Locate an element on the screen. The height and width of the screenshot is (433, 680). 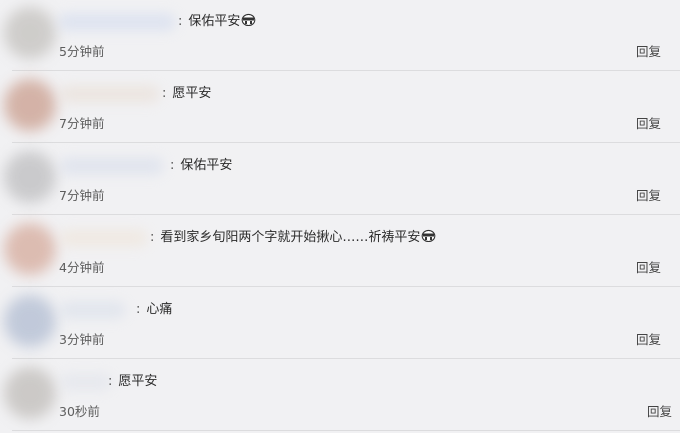
comment-text: : 心痛 is located at coordinates (154, 310).